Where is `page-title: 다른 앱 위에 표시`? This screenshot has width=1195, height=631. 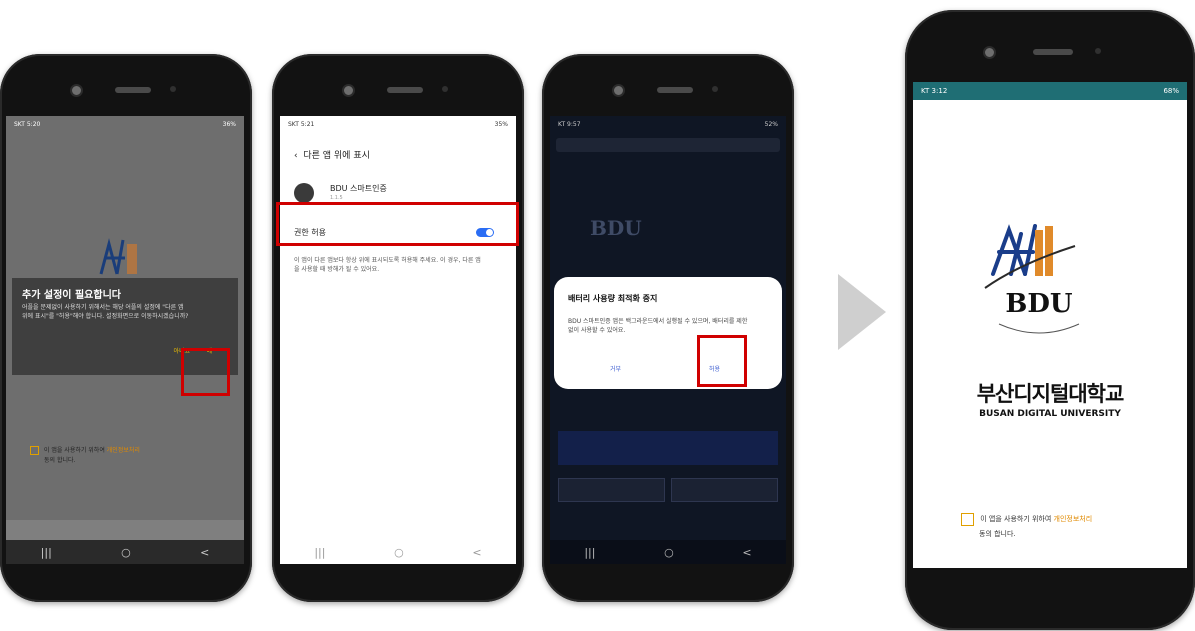
page-title: 다른 앱 위에 표시 is located at coordinates (336, 156).